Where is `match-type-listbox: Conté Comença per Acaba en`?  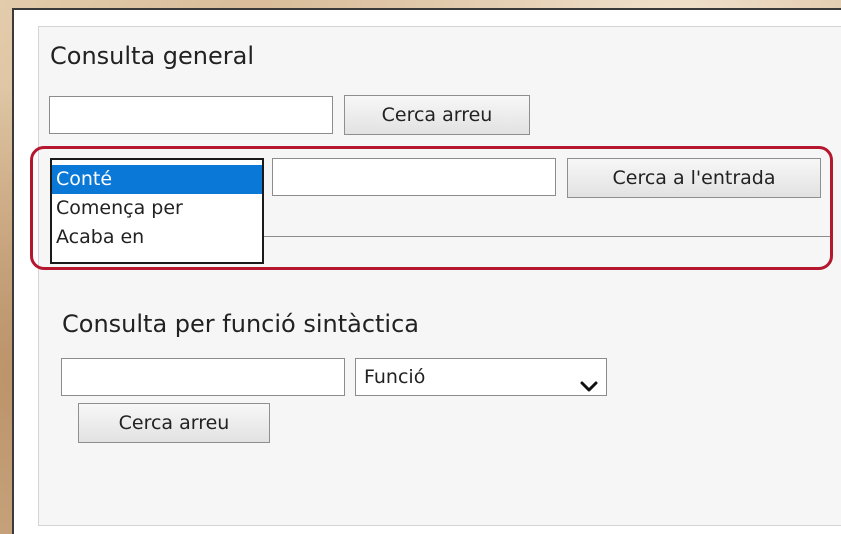 match-type-listbox: Conté Comença per Acaba en is located at coordinates (157, 211).